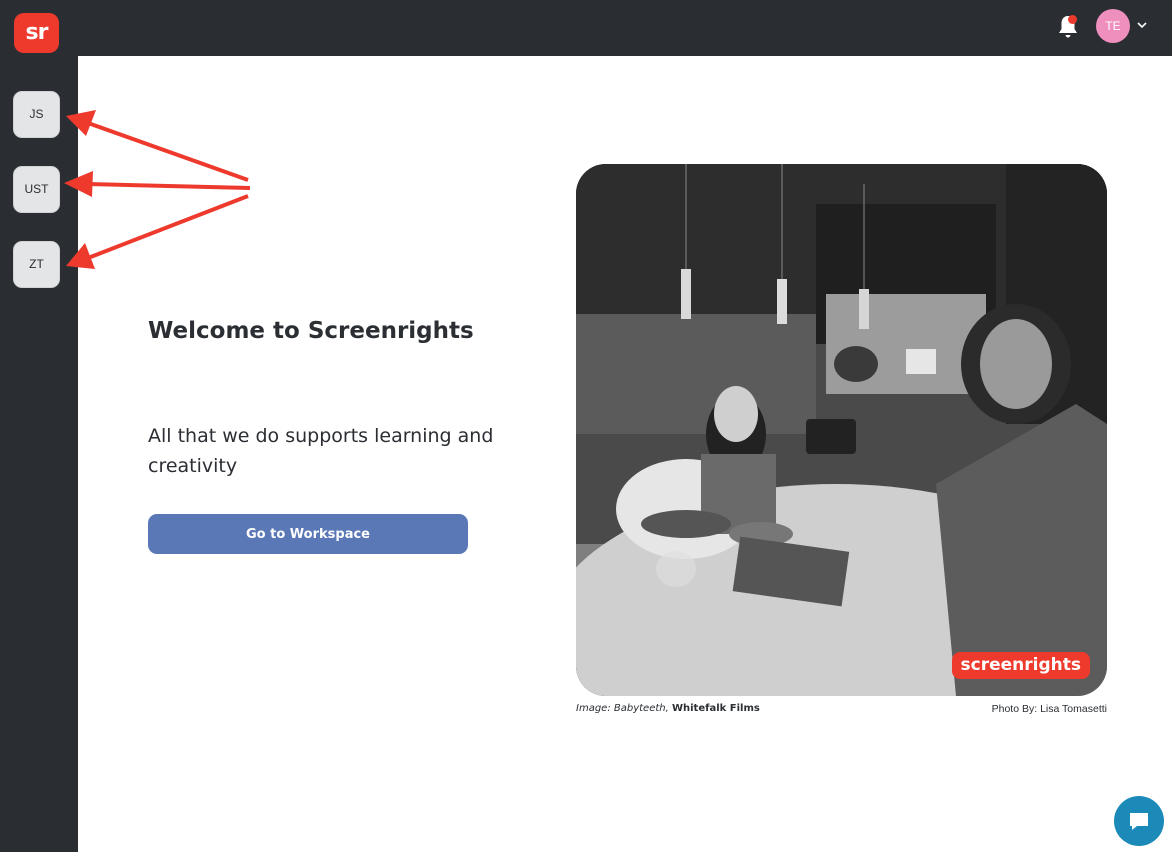 This screenshot has height=852, width=1172. I want to click on caption-title: Babyteeth,, so click(641, 708).